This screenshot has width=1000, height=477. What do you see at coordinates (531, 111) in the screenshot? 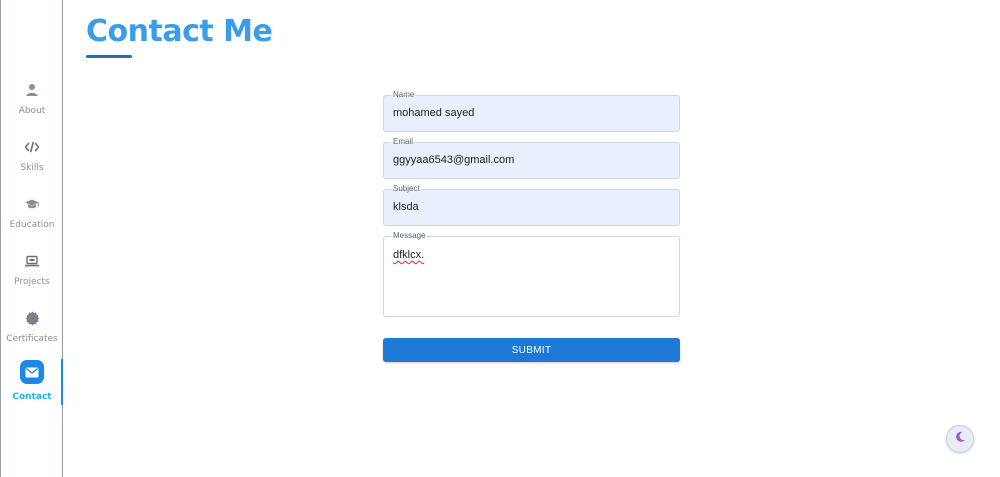
I see `name-field: Name mohamed sayed` at bounding box center [531, 111].